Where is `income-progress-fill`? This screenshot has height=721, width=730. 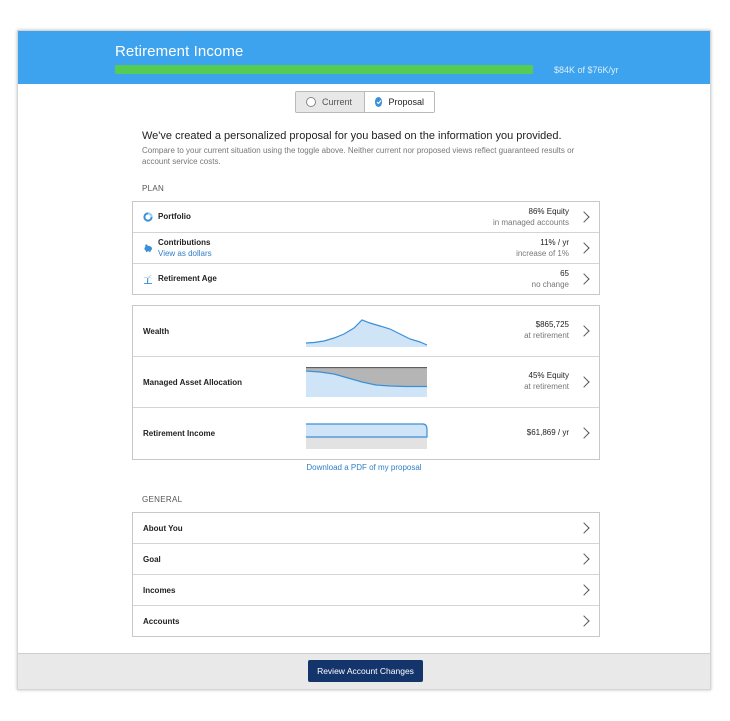
income-progress-fill is located at coordinates (324, 69).